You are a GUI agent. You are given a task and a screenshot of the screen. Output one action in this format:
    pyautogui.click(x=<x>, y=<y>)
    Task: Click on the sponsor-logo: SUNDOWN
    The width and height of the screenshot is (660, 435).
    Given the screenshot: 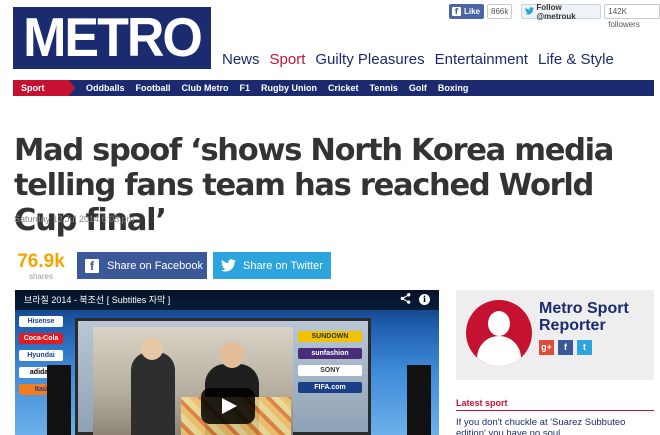 What is the action you would take?
    pyautogui.click(x=330, y=336)
    